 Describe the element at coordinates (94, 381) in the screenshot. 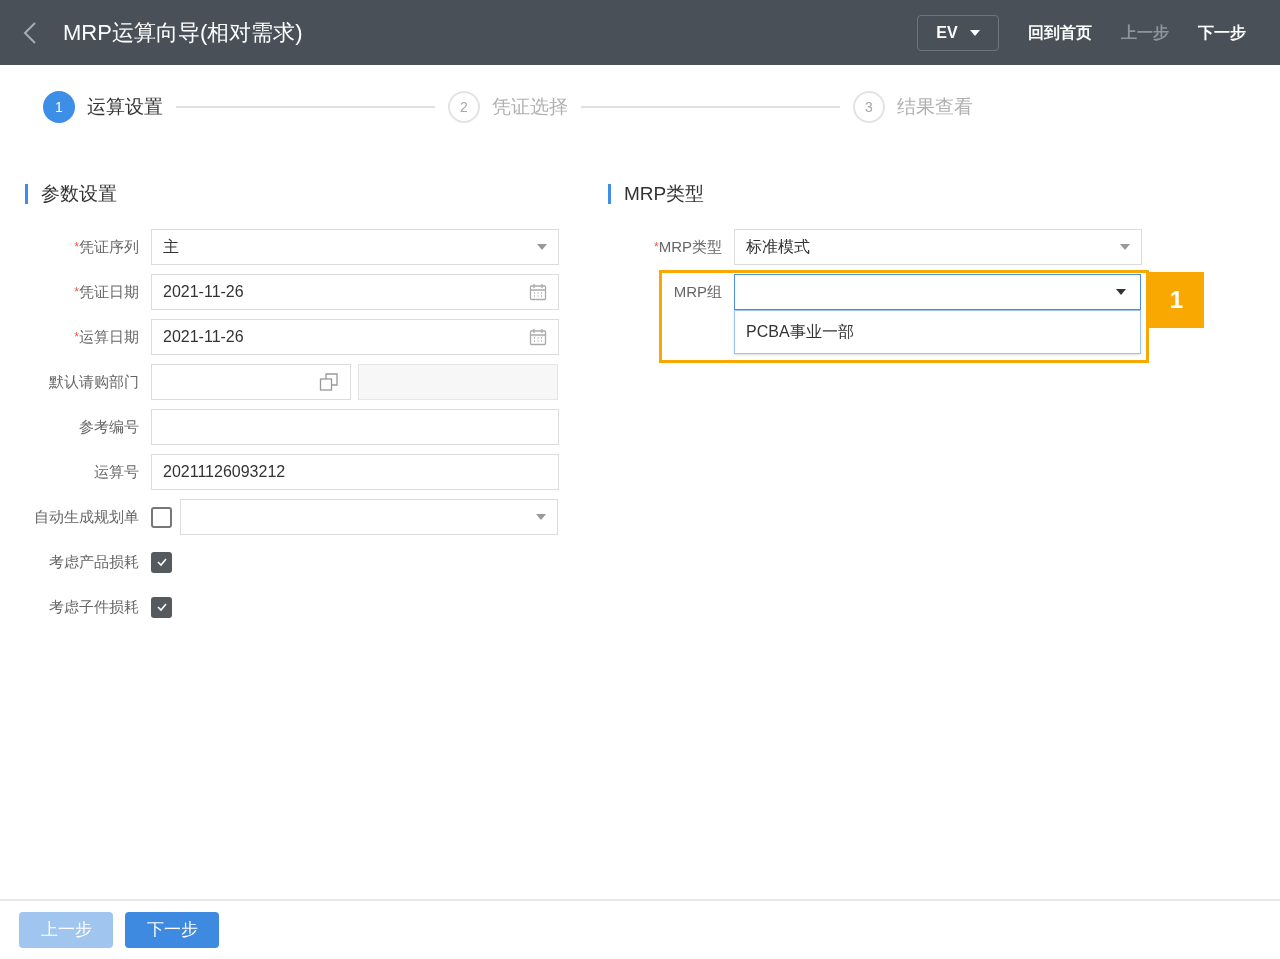

I see `field-label: 默认请购部门` at that location.